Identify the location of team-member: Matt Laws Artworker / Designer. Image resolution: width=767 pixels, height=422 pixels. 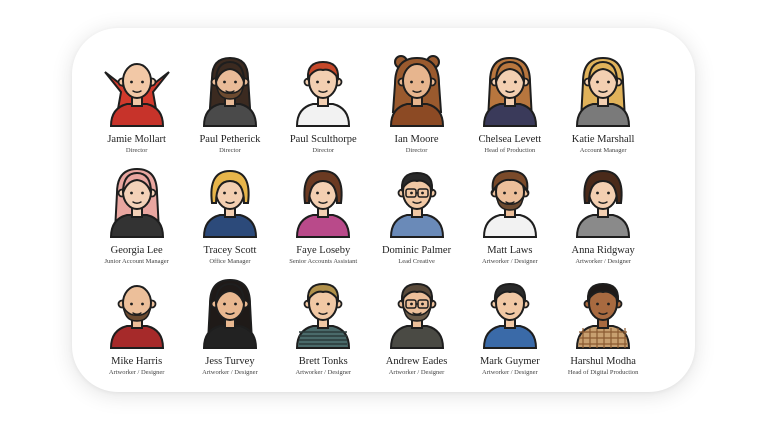
(509, 218).